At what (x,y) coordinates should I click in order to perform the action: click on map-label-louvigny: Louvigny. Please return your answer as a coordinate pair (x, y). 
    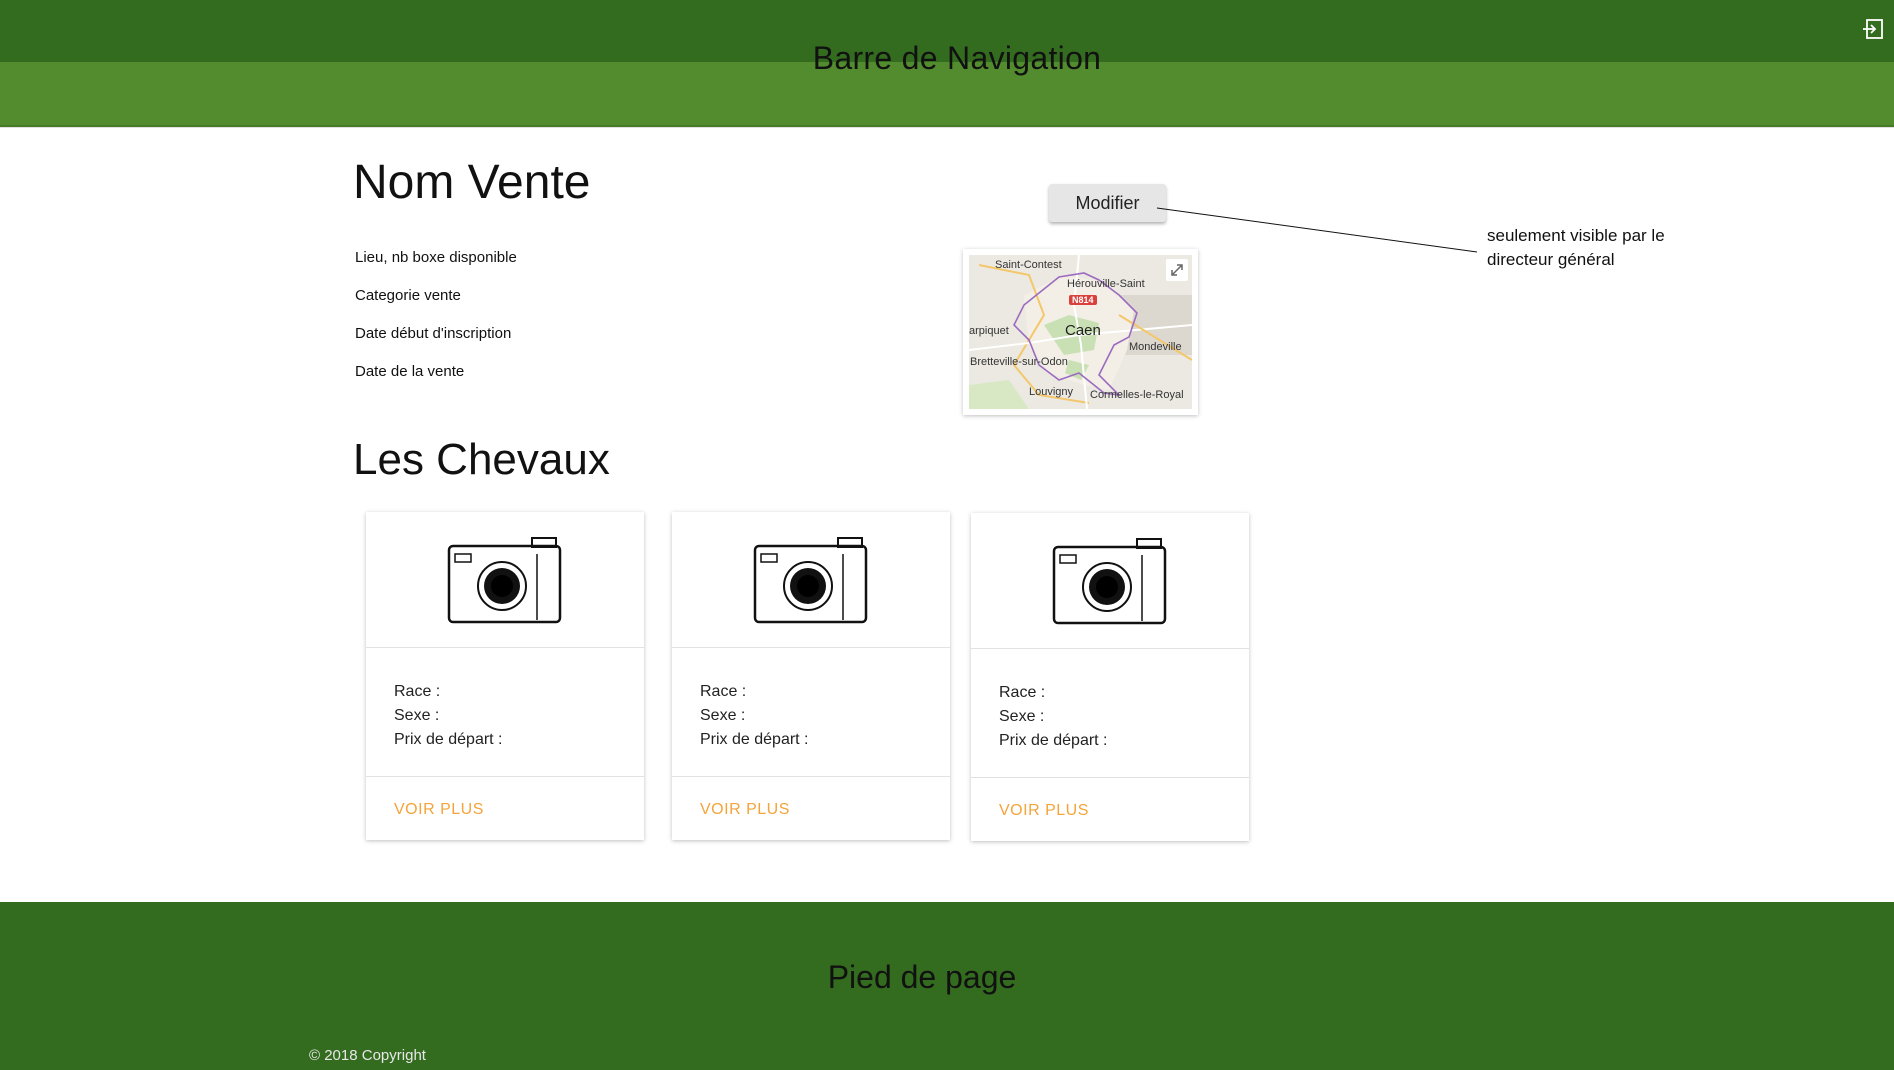
    Looking at the image, I should click on (1051, 392).